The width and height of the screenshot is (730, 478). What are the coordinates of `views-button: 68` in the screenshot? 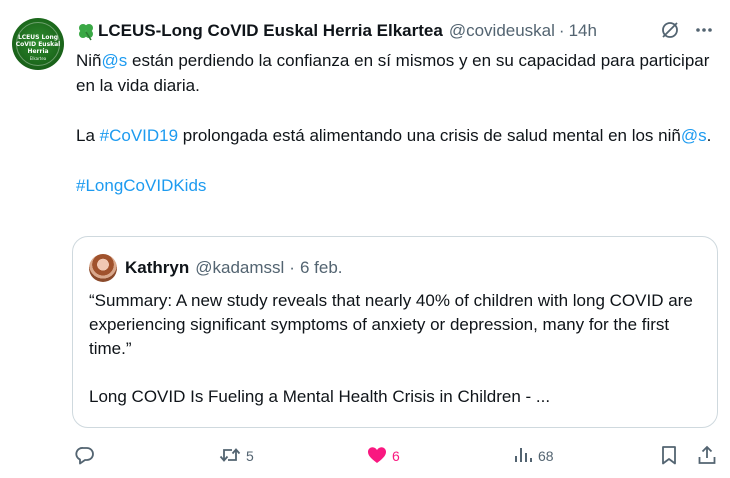 It's located at (533, 456).